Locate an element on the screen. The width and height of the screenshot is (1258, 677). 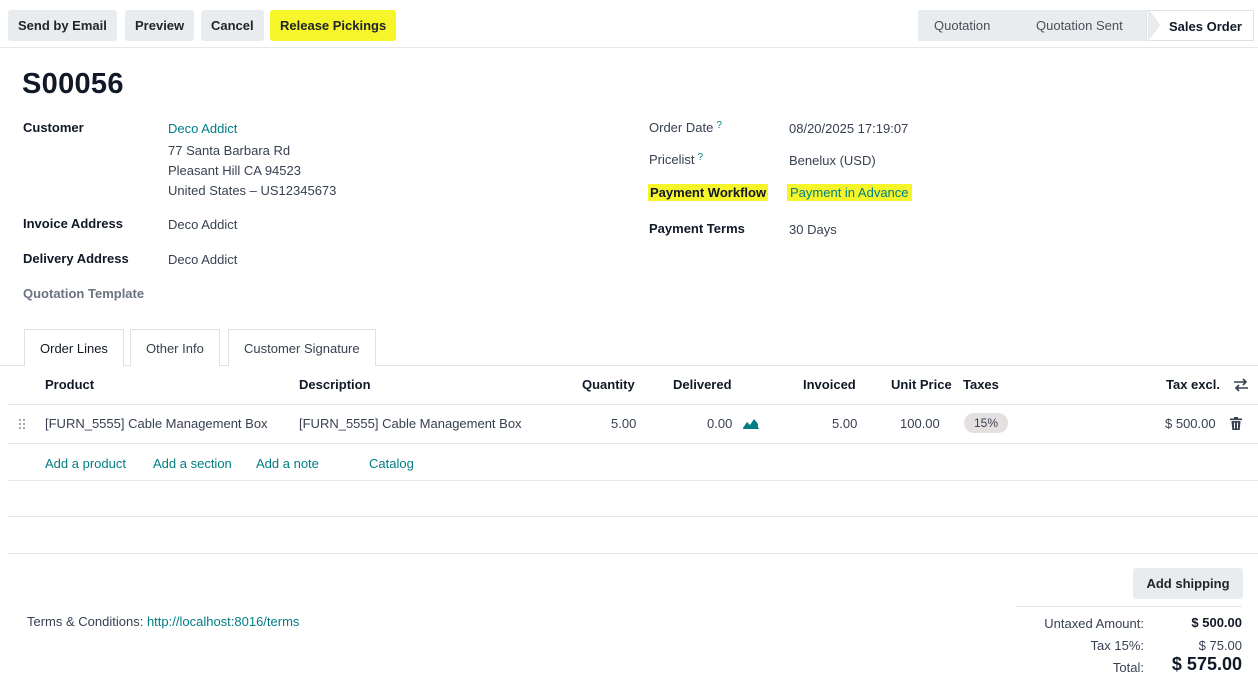
status-step-sales-order: Sales Order is located at coordinates (1200, 25).